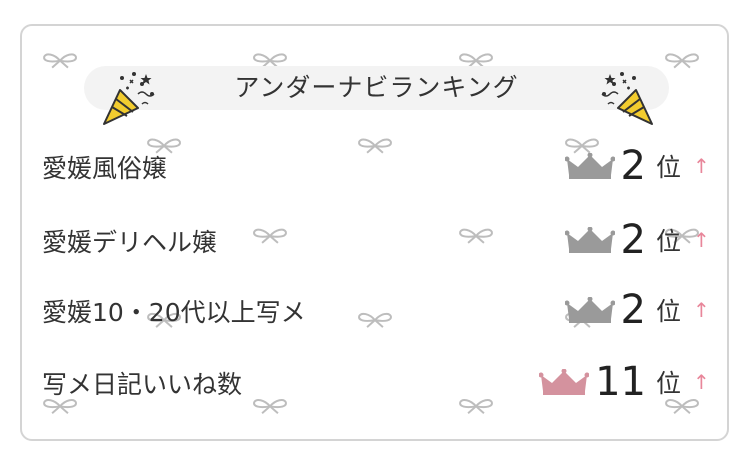 The width and height of the screenshot is (750, 467). I want to click on ranking-row: 写メ日記いいね数 11 位 ↑, so click(376, 382).